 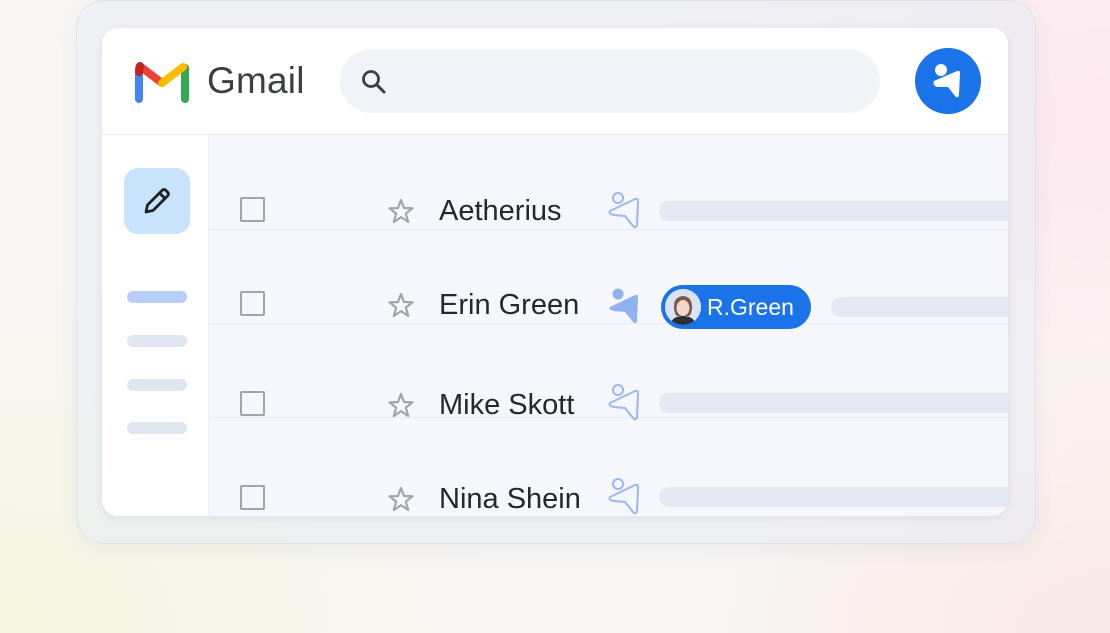 What do you see at coordinates (155, 325) in the screenshot?
I see `sidebar` at bounding box center [155, 325].